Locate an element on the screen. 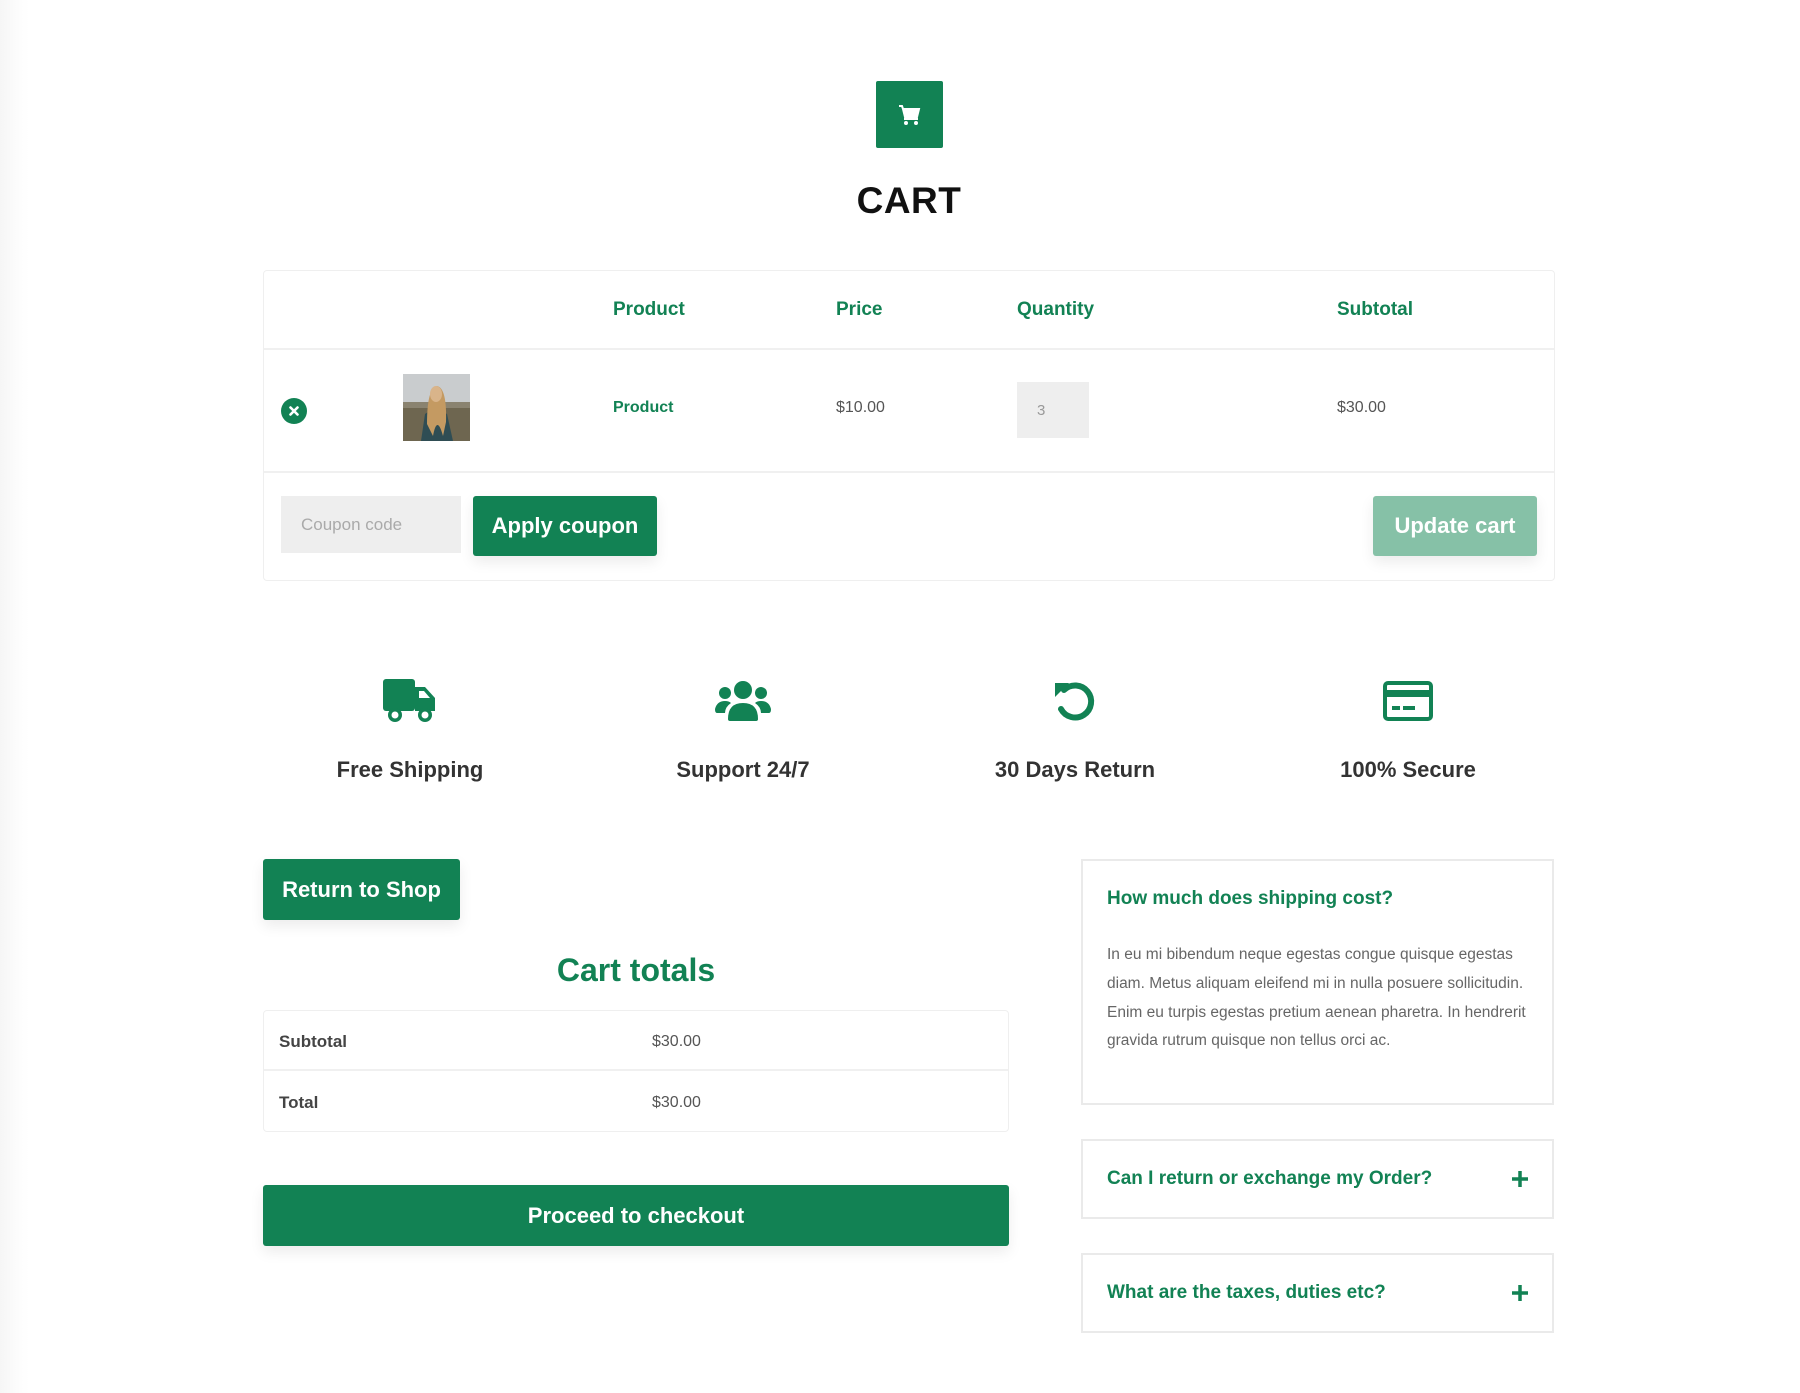 This screenshot has height=1393, width=1800. users-icon is located at coordinates (743, 701).